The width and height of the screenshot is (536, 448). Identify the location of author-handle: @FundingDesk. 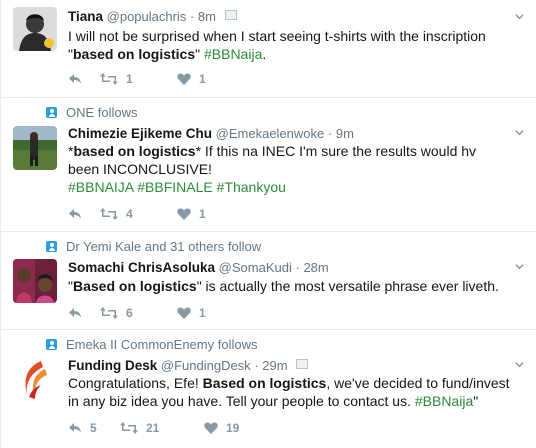
(206, 365).